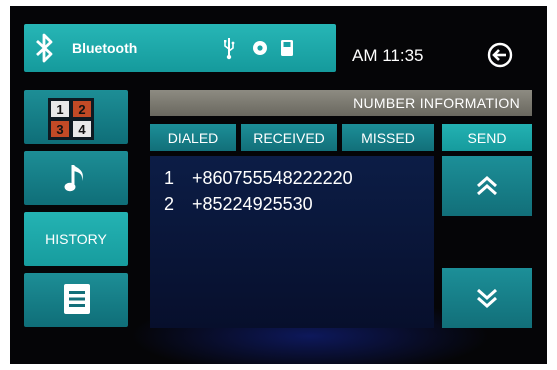 The width and height of the screenshot is (557, 370). I want to click on list-item-index: 1, so click(169, 178).